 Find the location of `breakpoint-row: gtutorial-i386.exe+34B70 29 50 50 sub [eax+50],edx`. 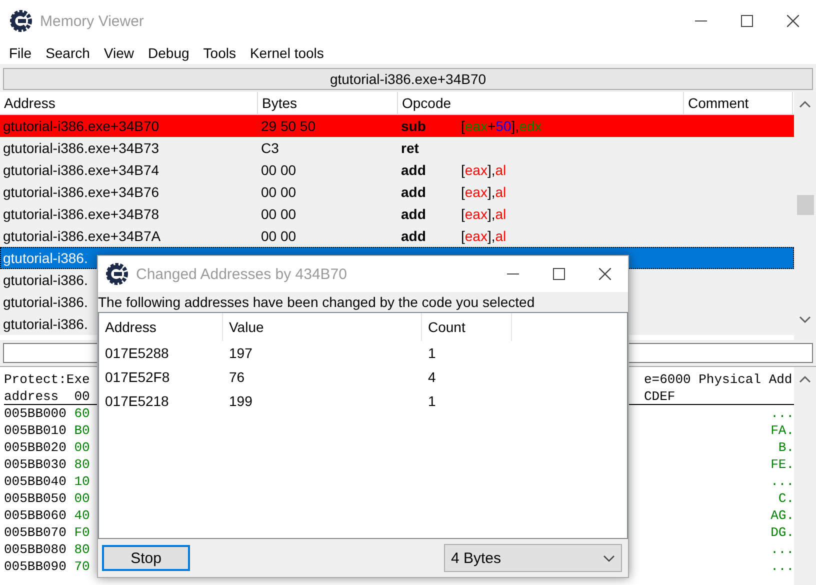

breakpoint-row: gtutorial-i386.exe+34B70 29 50 50 sub [eax+50],edx is located at coordinates (397, 126).